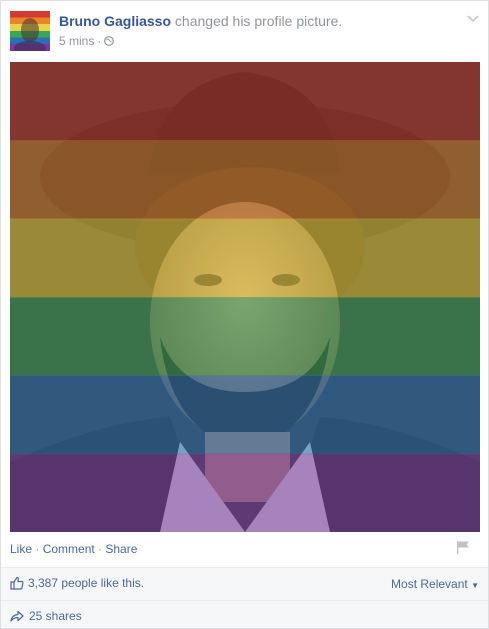 Image resolution: width=489 pixels, height=629 pixels. What do you see at coordinates (244, 567) in the screenshot?
I see `footer-divider` at bounding box center [244, 567].